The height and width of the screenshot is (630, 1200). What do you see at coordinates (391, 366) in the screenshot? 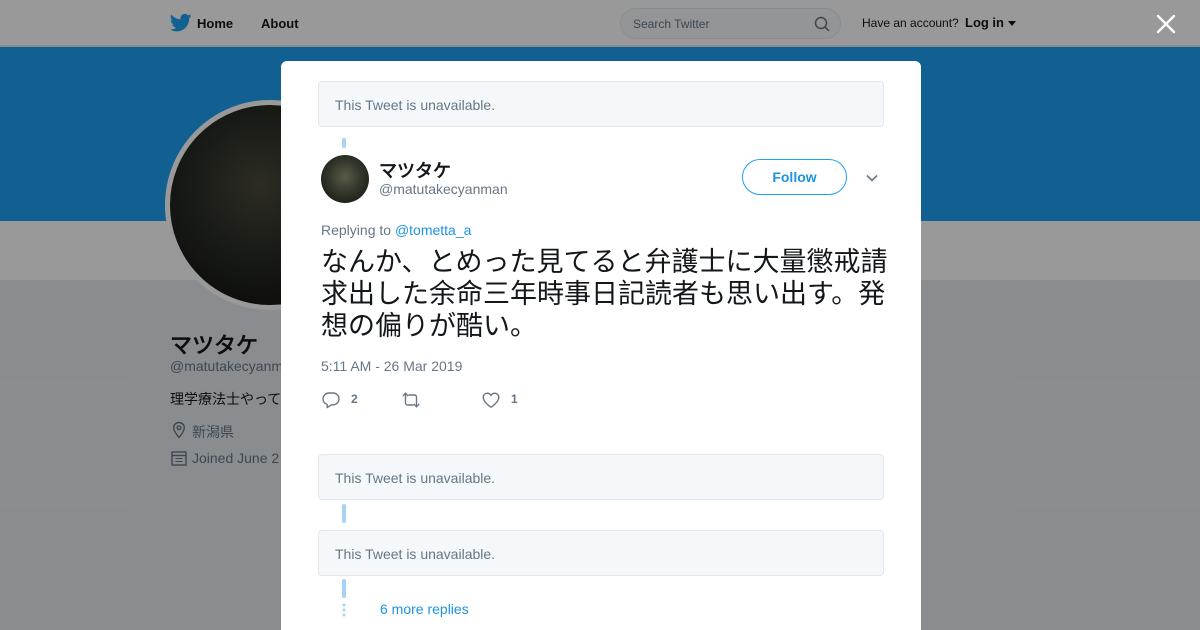
I see `tweet-timestamp: 5:11 AM - 26 Mar 2019` at bounding box center [391, 366].